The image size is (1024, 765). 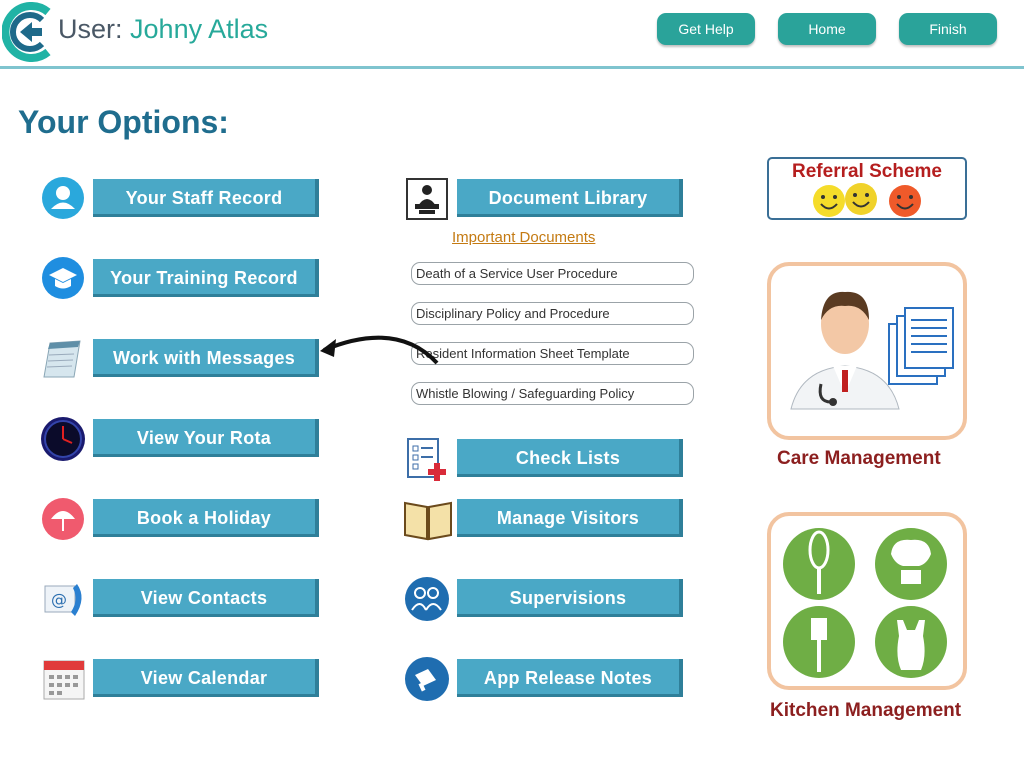 I want to click on calendar-icon, so click(x=64, y=679).